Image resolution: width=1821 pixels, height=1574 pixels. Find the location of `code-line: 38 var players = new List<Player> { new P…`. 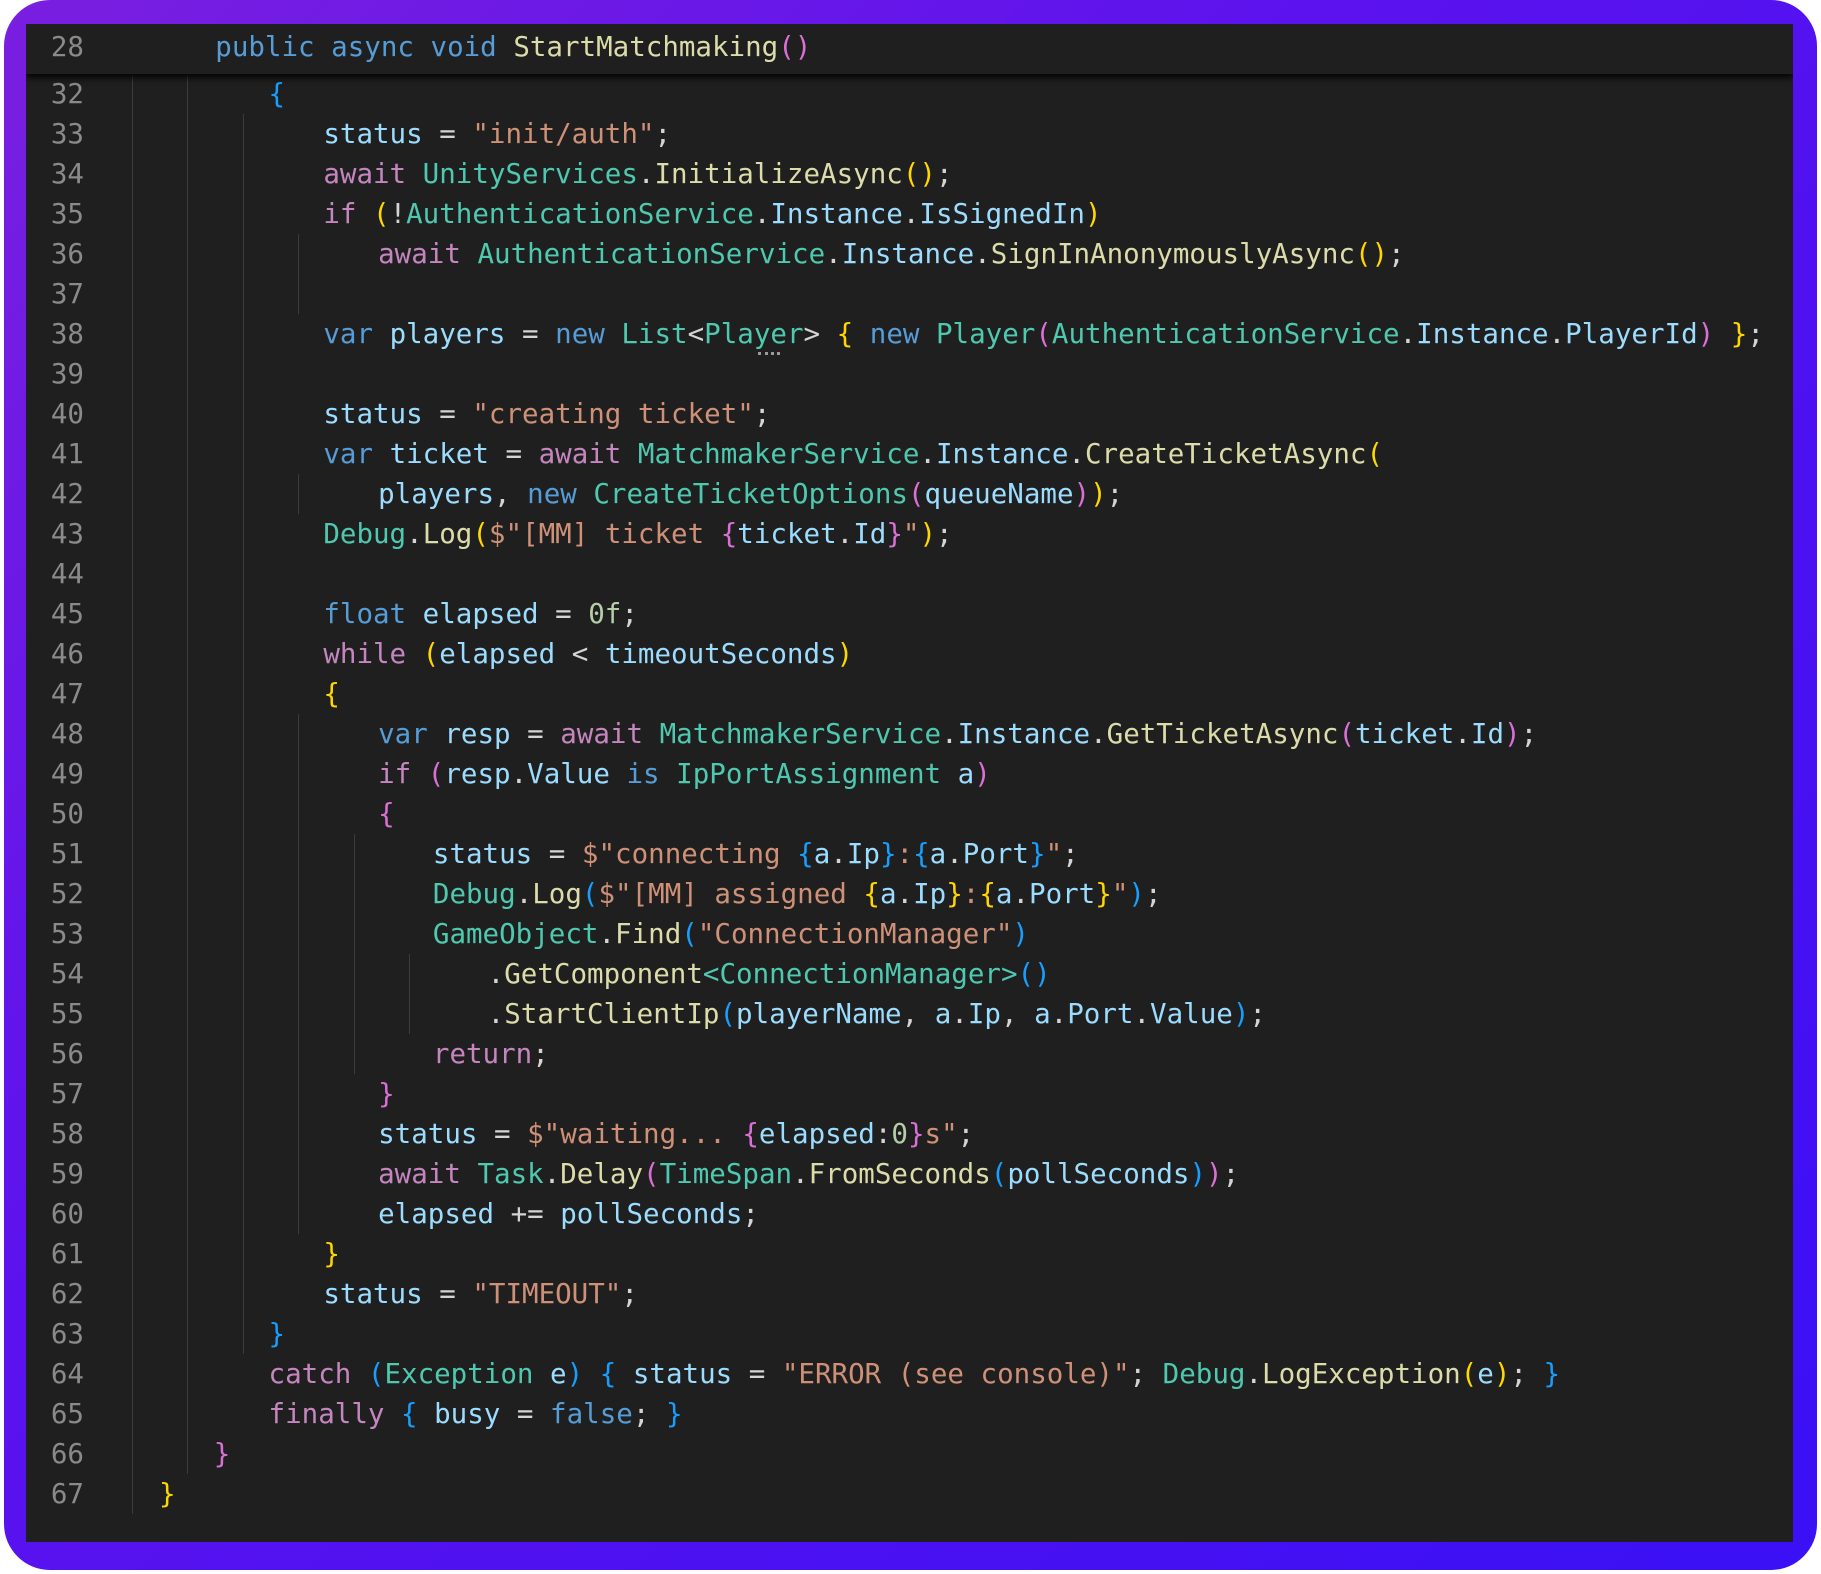

code-line: 38 var players = new List<Player> { new P… is located at coordinates (909, 334).